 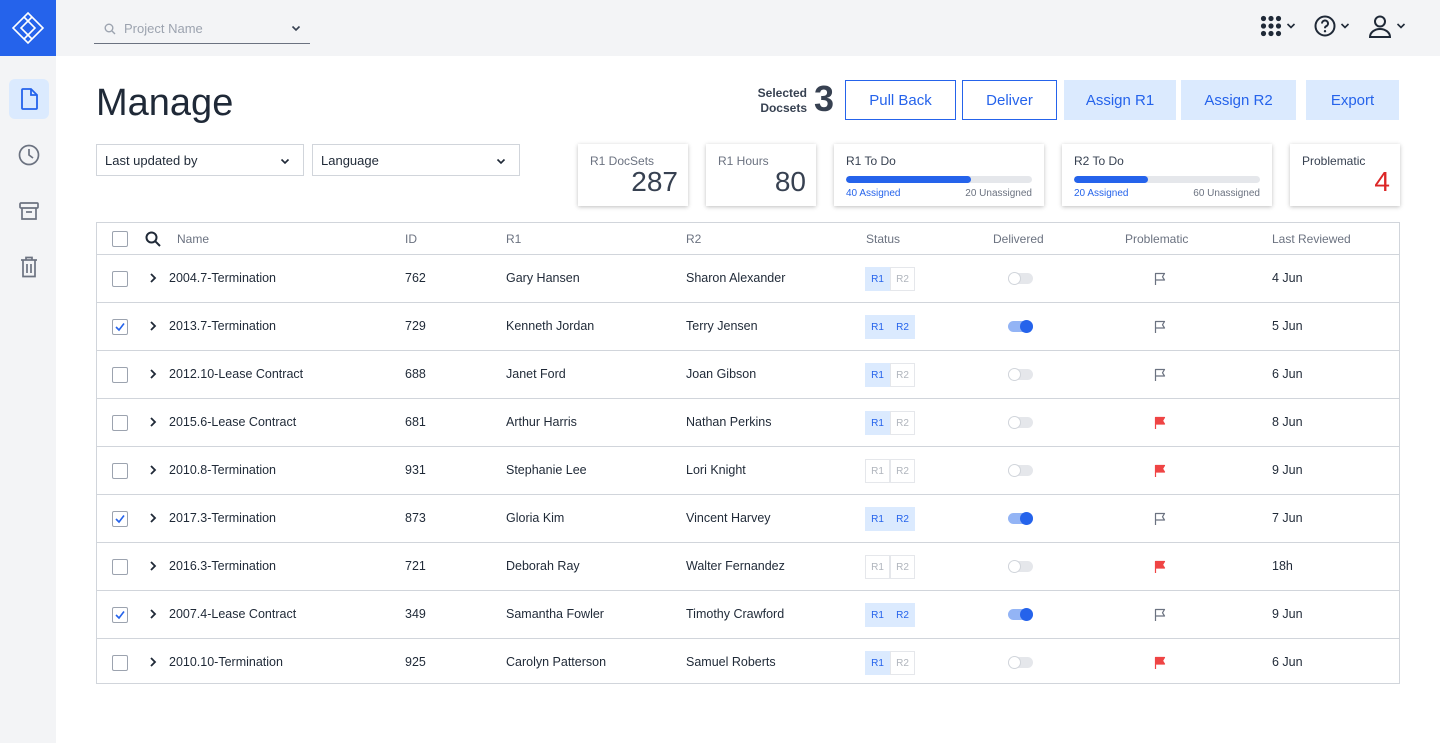 What do you see at coordinates (222, 518) in the screenshot?
I see `row-name: 2017.3-Termination` at bounding box center [222, 518].